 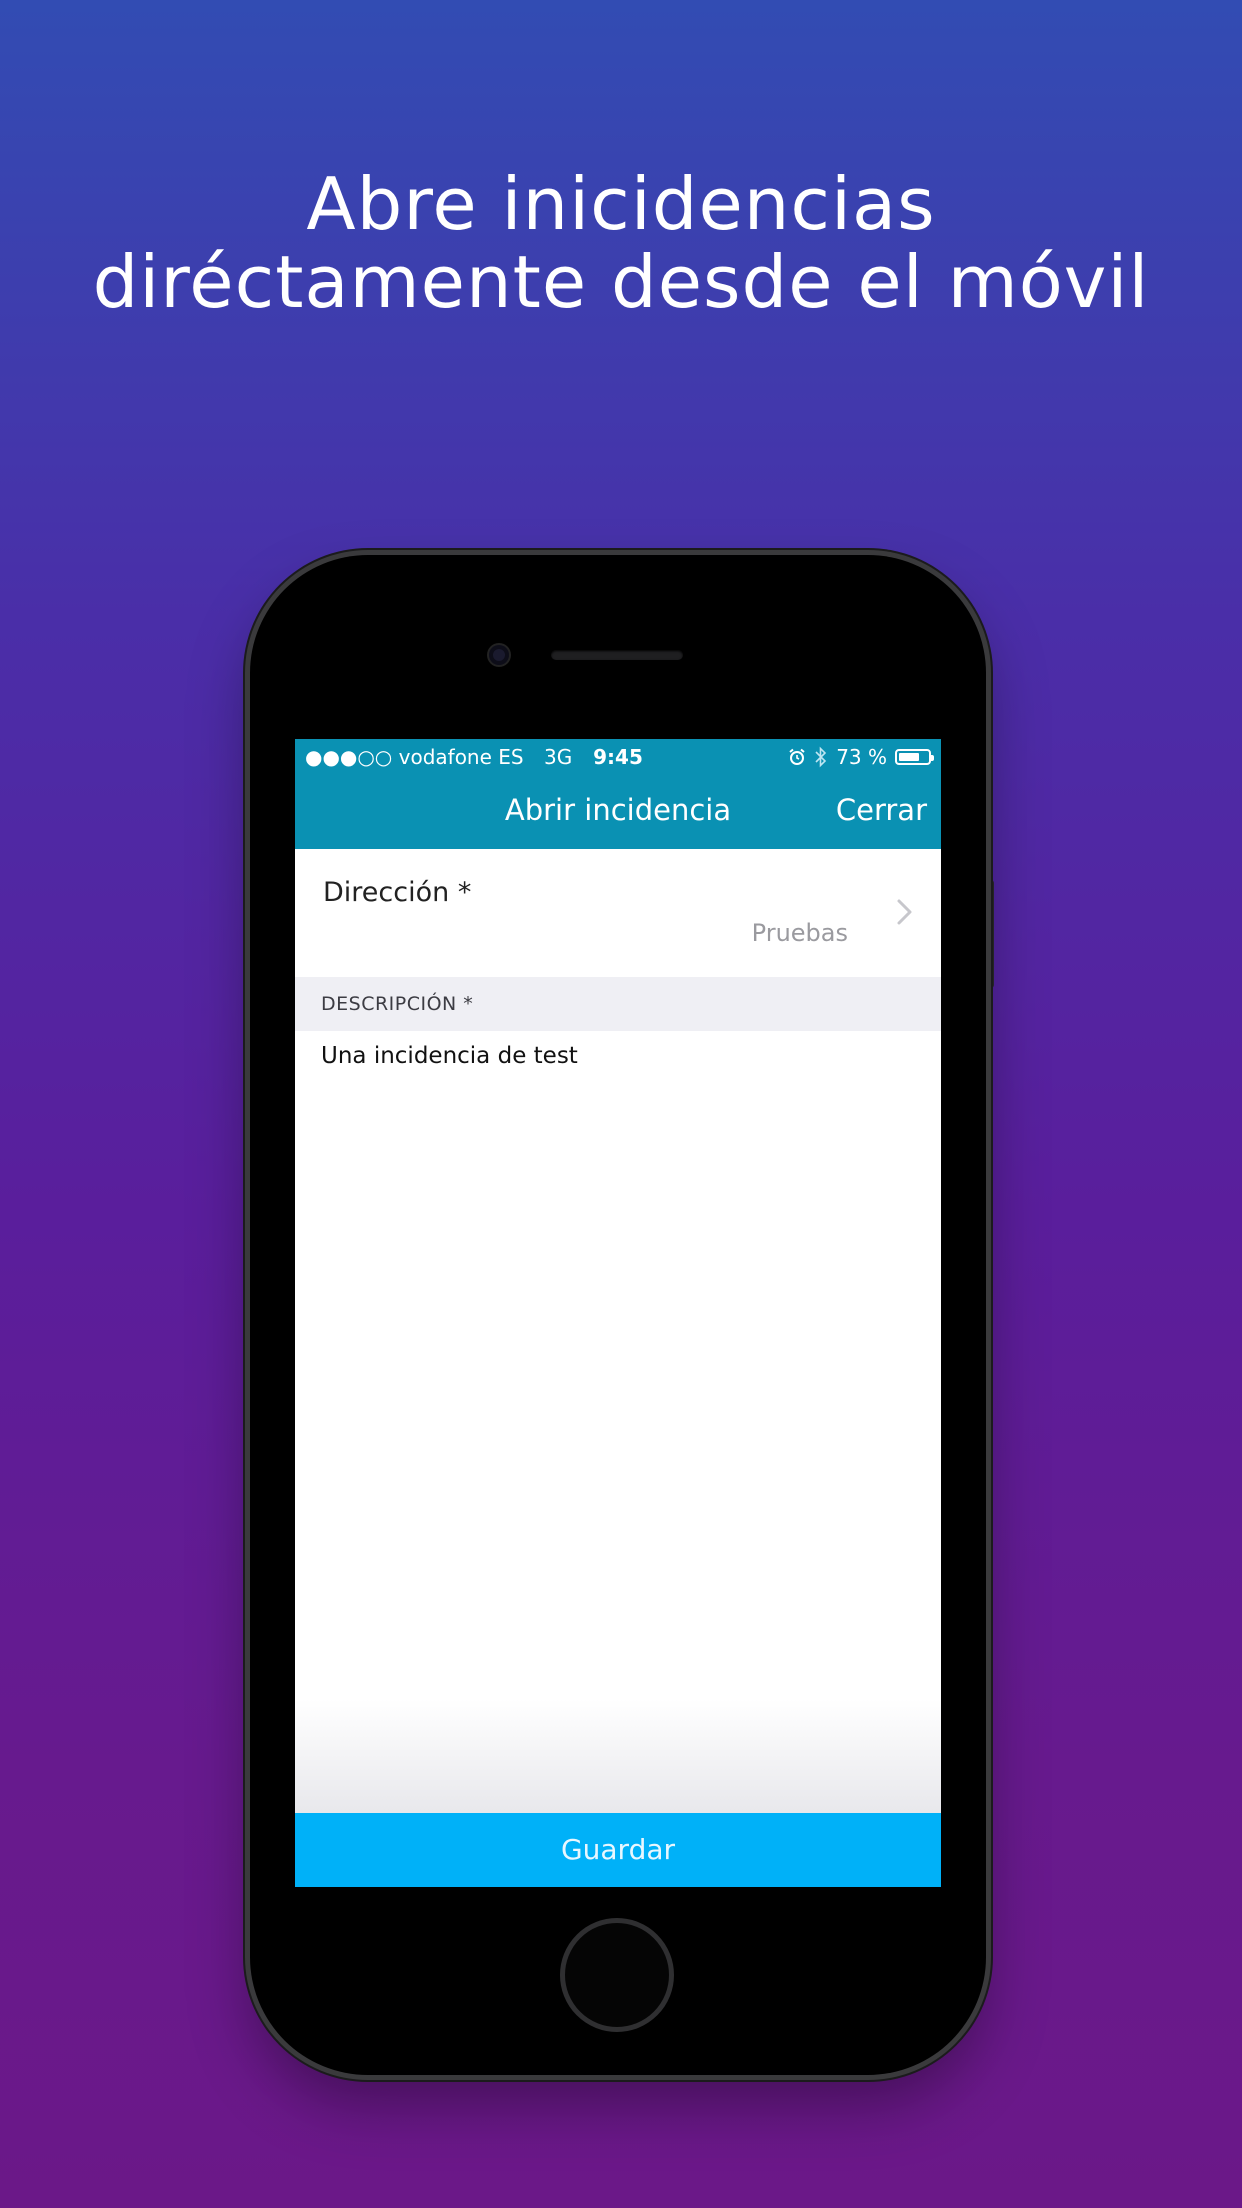 I want to click on battery-icon, so click(x=914, y=757).